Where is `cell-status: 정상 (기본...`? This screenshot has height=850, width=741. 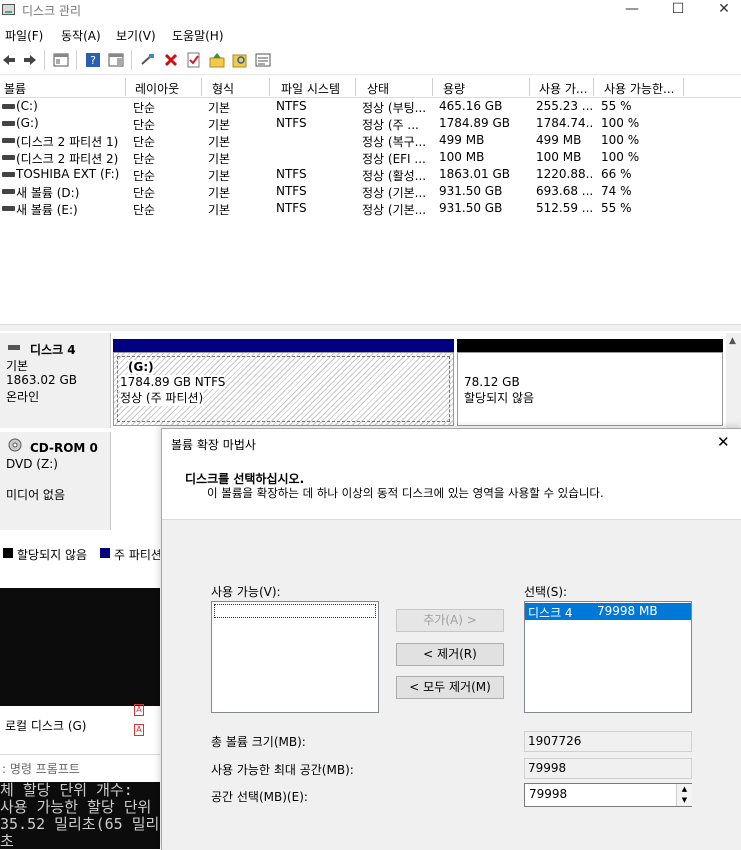 cell-status: 정상 (기본... is located at coordinates (394, 210).